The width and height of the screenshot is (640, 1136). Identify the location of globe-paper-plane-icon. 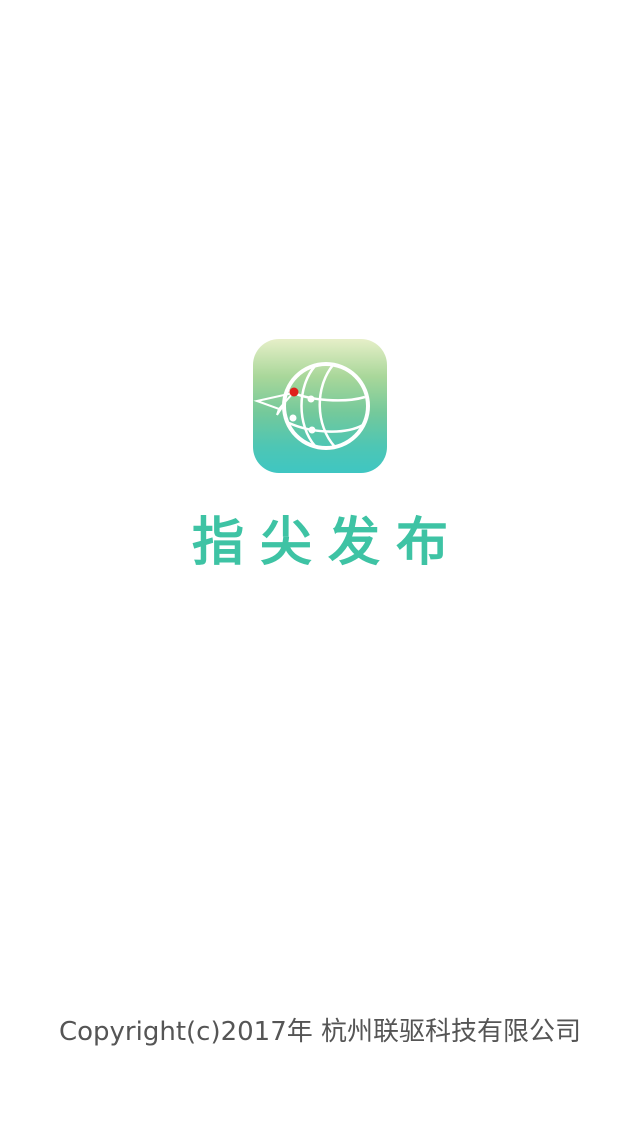
(311, 406).